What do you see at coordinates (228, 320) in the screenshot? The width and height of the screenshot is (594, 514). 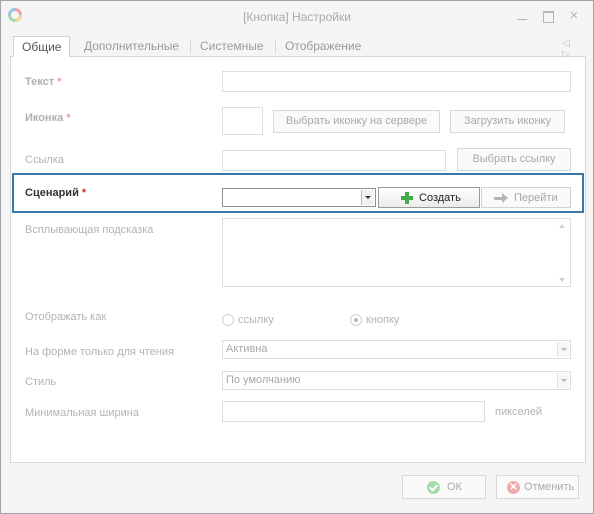 I see `radio-link` at bounding box center [228, 320].